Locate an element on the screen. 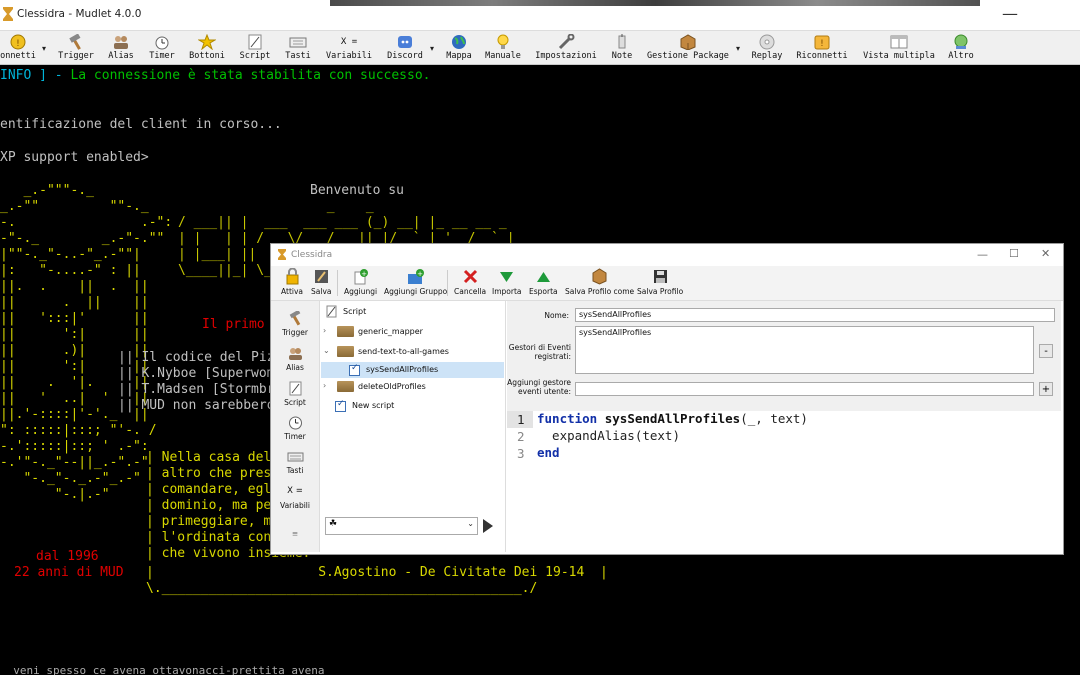 Image resolution: width=1080 pixels, height=675 pixels. multiview-icon is located at coordinates (899, 42).